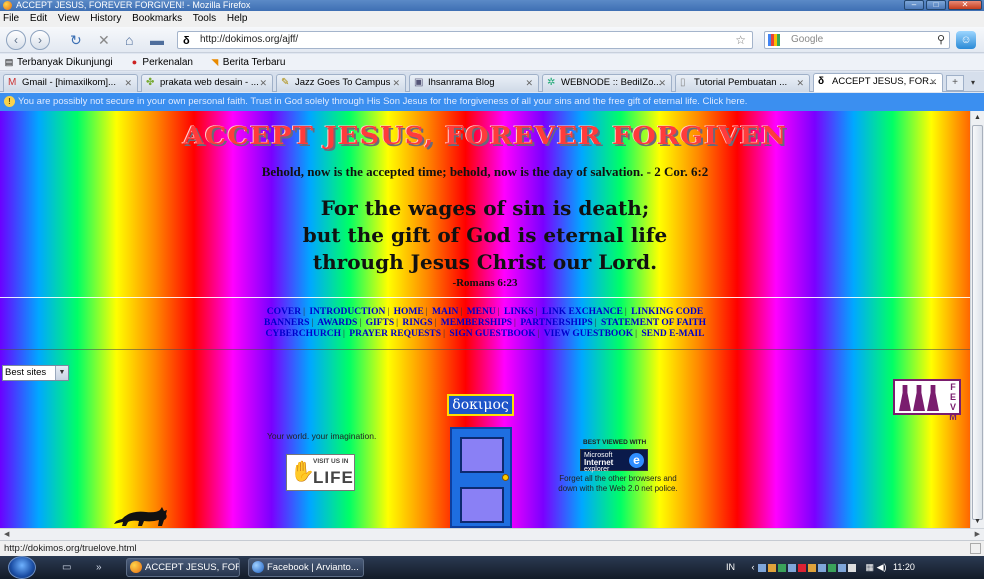  What do you see at coordinates (157, 40) in the screenshot?
I see `bookmark-manager-icon: ▬` at bounding box center [157, 40].